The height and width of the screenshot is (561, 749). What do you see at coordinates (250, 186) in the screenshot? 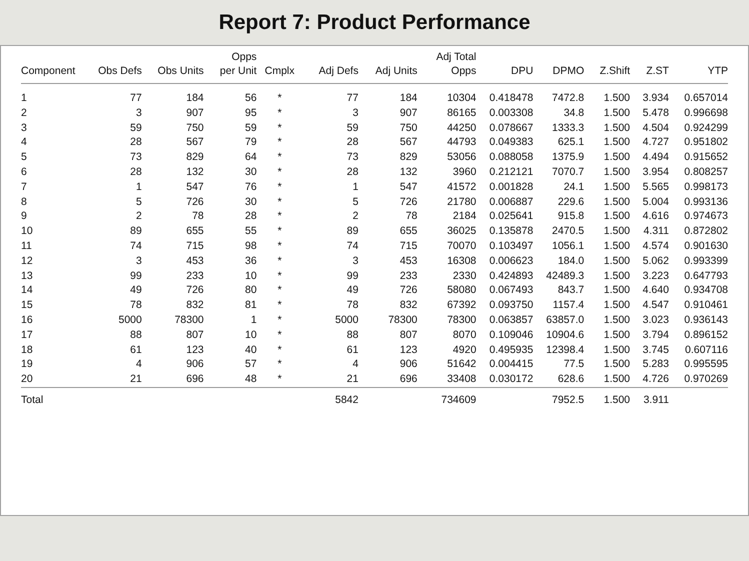
I see `table-cell: 76` at bounding box center [250, 186].